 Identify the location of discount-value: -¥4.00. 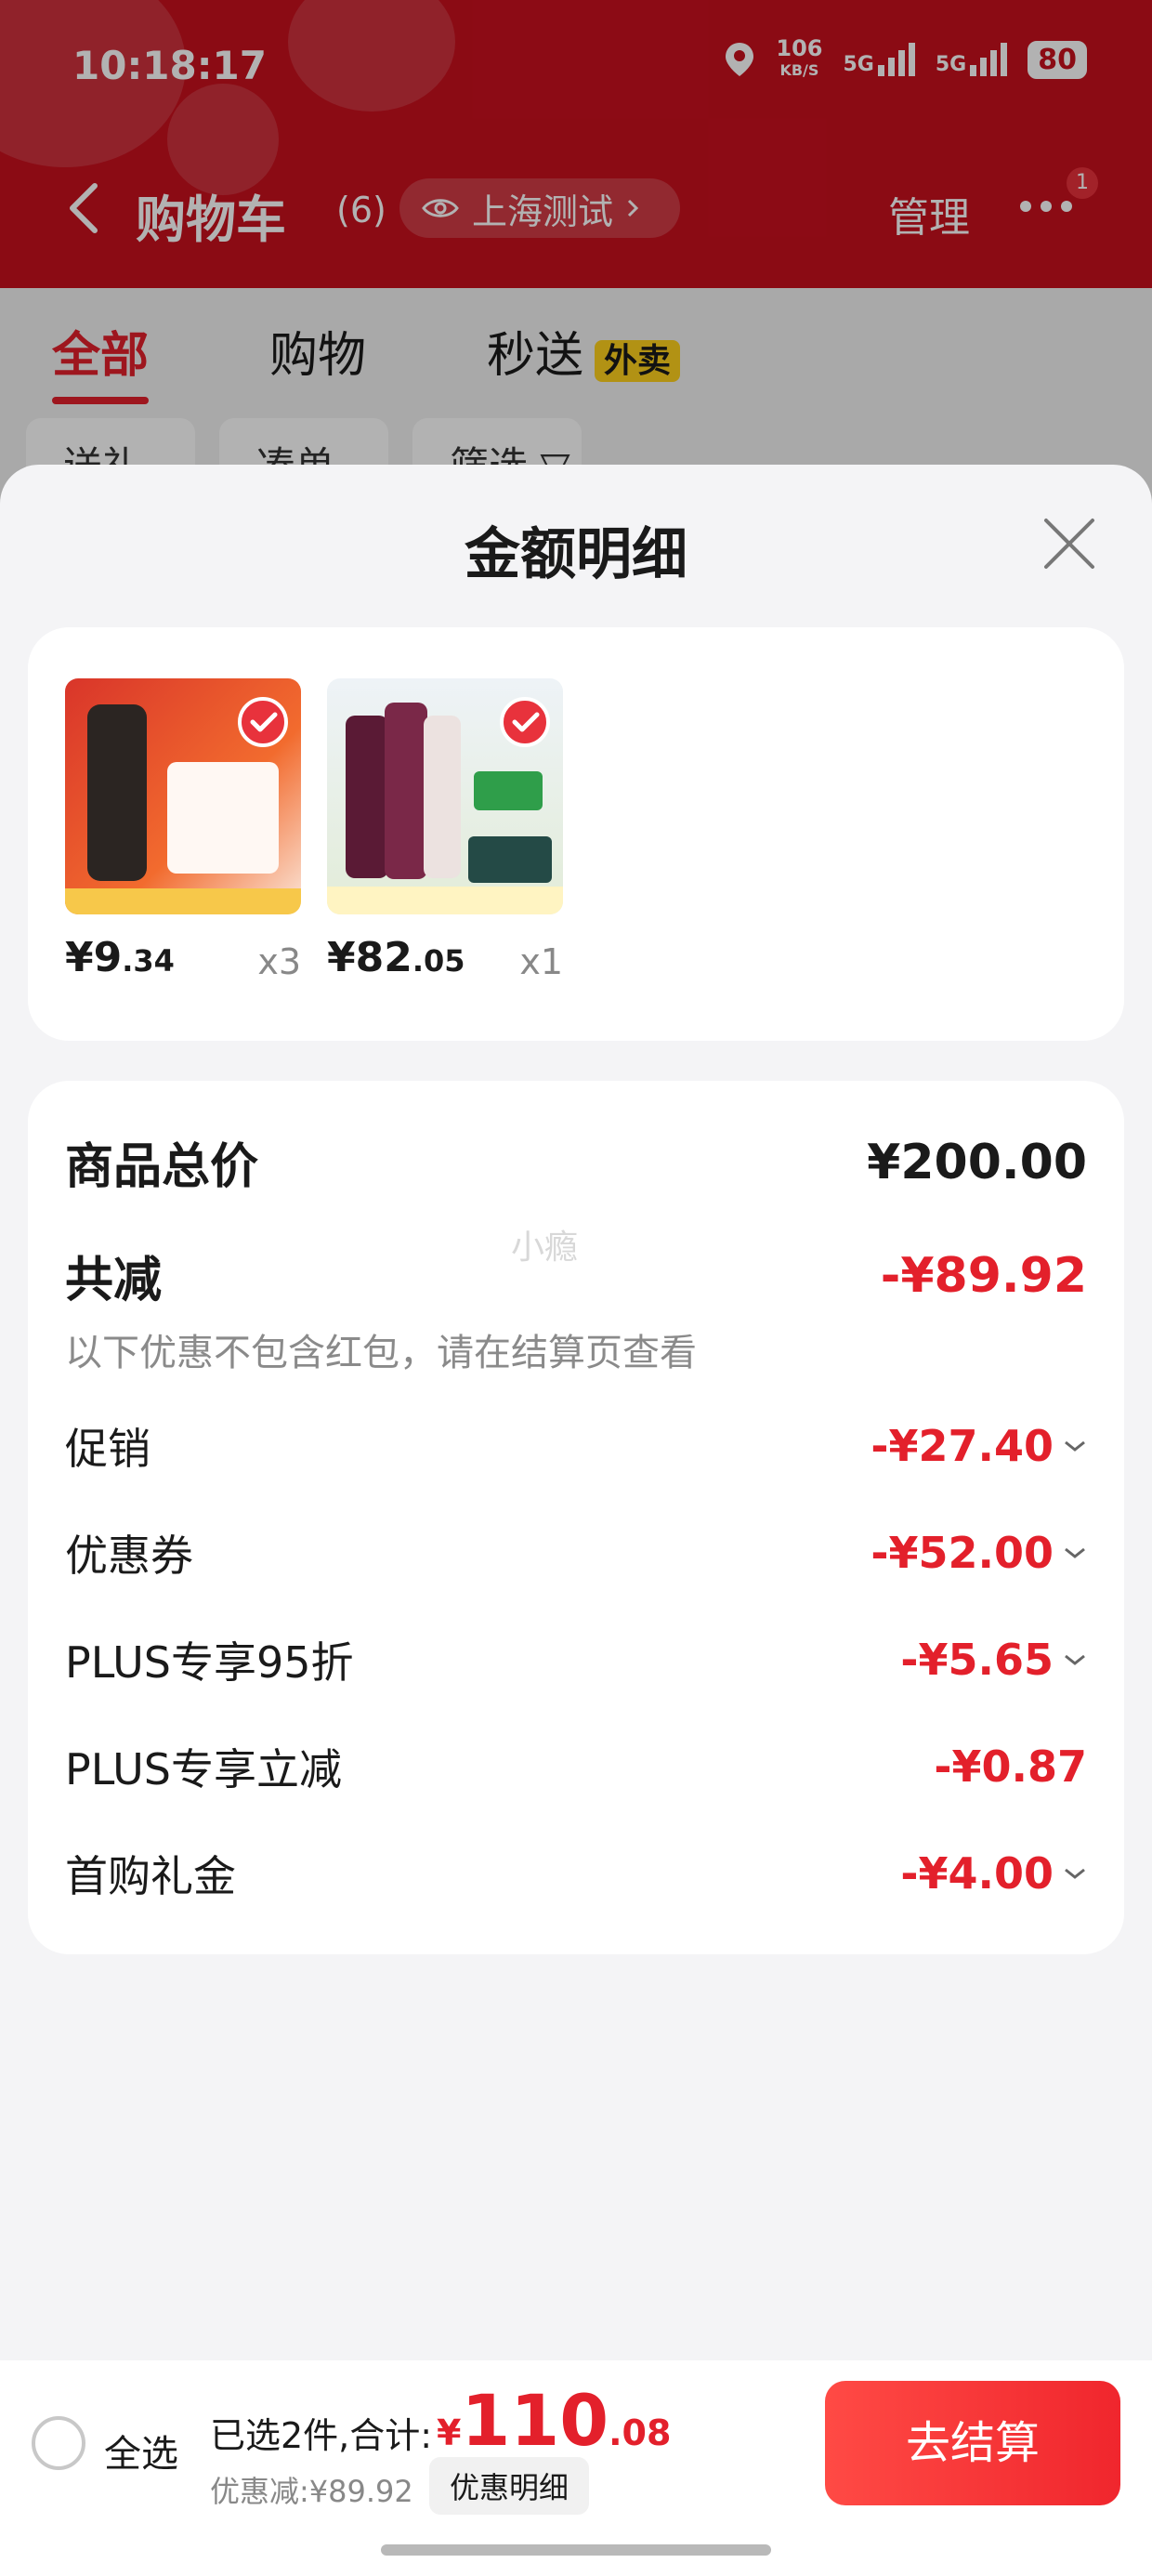
(993, 1873).